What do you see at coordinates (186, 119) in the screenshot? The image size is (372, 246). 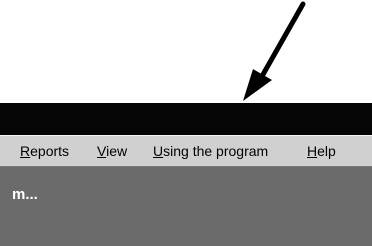 I see `window-title-bar` at bounding box center [186, 119].